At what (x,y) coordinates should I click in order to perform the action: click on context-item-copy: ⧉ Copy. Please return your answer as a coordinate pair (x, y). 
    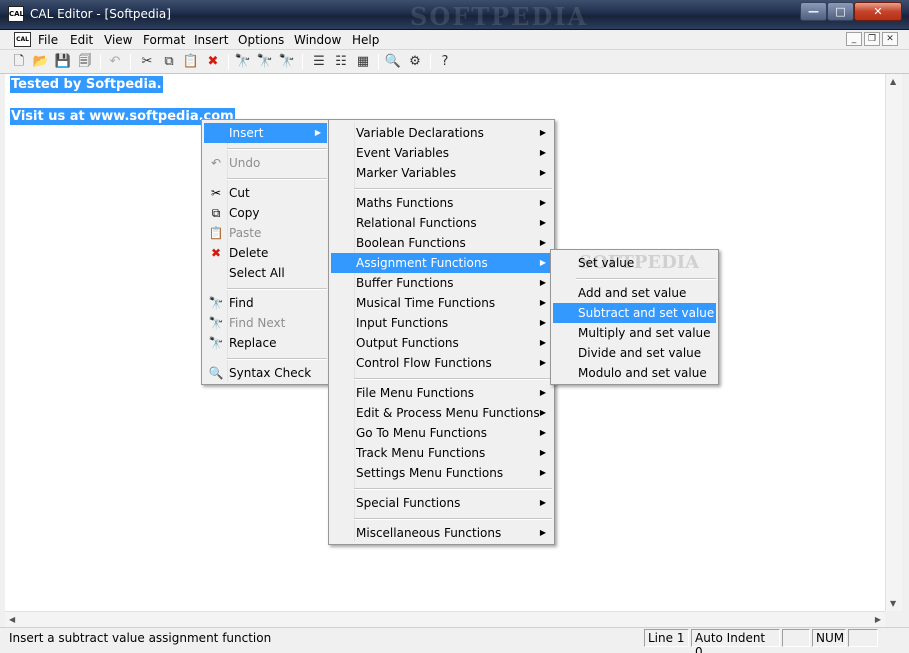
    Looking at the image, I should click on (265, 213).